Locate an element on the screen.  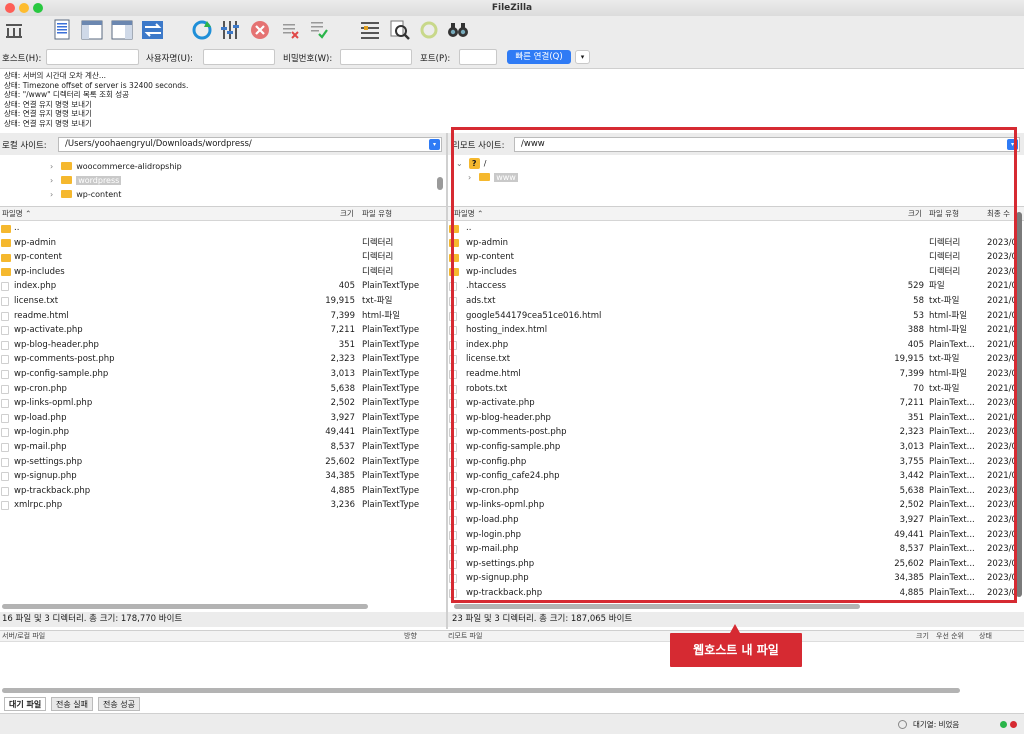
column-name: 파일명 ⌃ is located at coordinates (16, 214).